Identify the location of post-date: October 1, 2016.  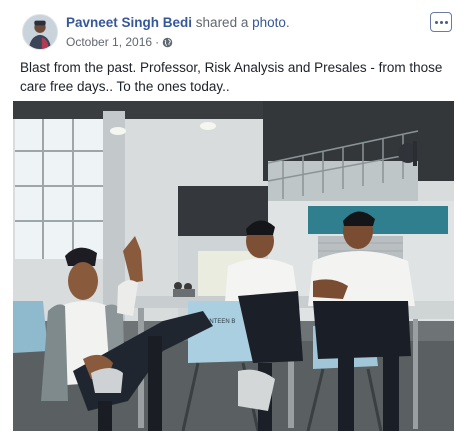
(109, 42).